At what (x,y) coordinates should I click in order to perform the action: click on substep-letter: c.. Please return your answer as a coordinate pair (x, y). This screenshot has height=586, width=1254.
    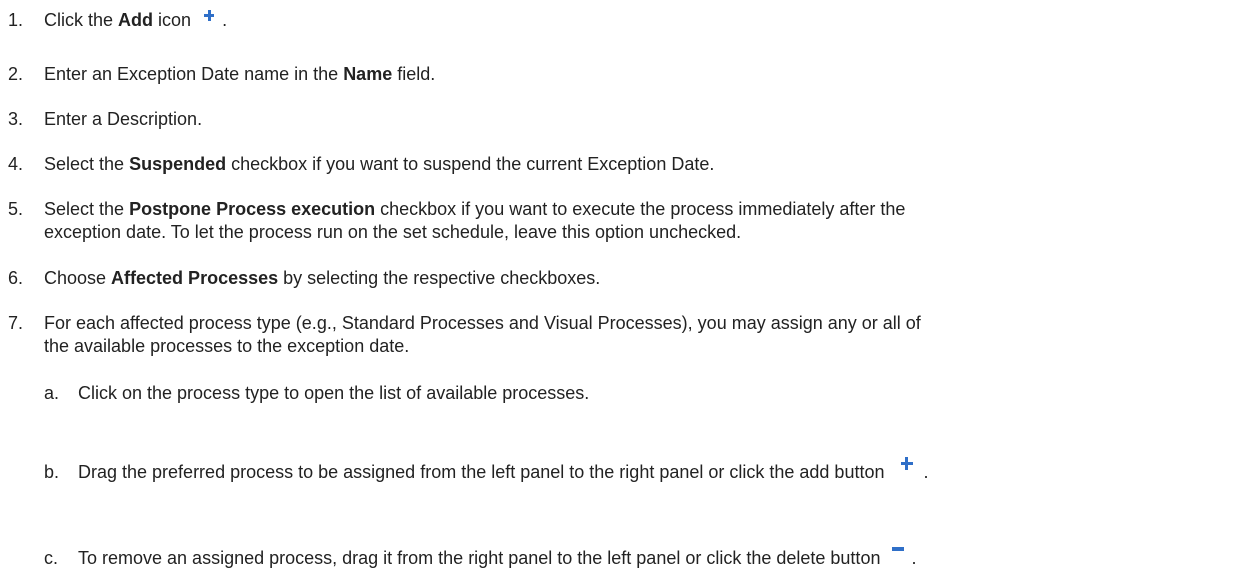
    Looking at the image, I should click on (51, 558).